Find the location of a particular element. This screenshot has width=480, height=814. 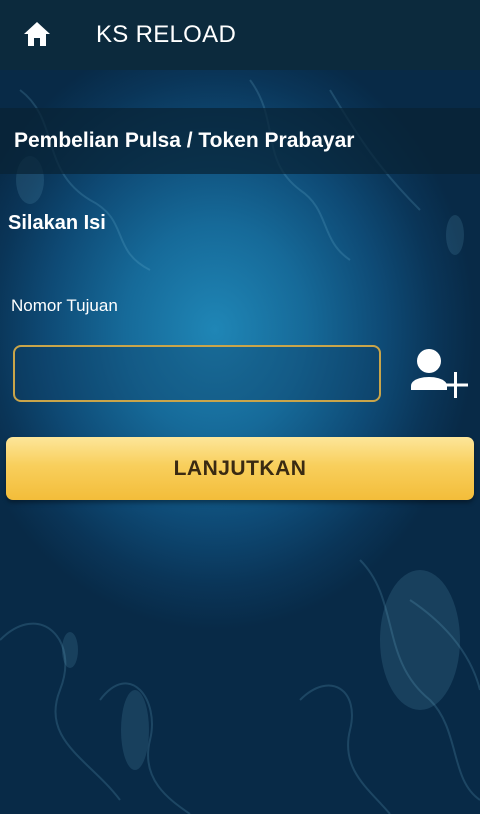

section-title: Pembelian Pulsa / Token Prabayar is located at coordinates (184, 140).